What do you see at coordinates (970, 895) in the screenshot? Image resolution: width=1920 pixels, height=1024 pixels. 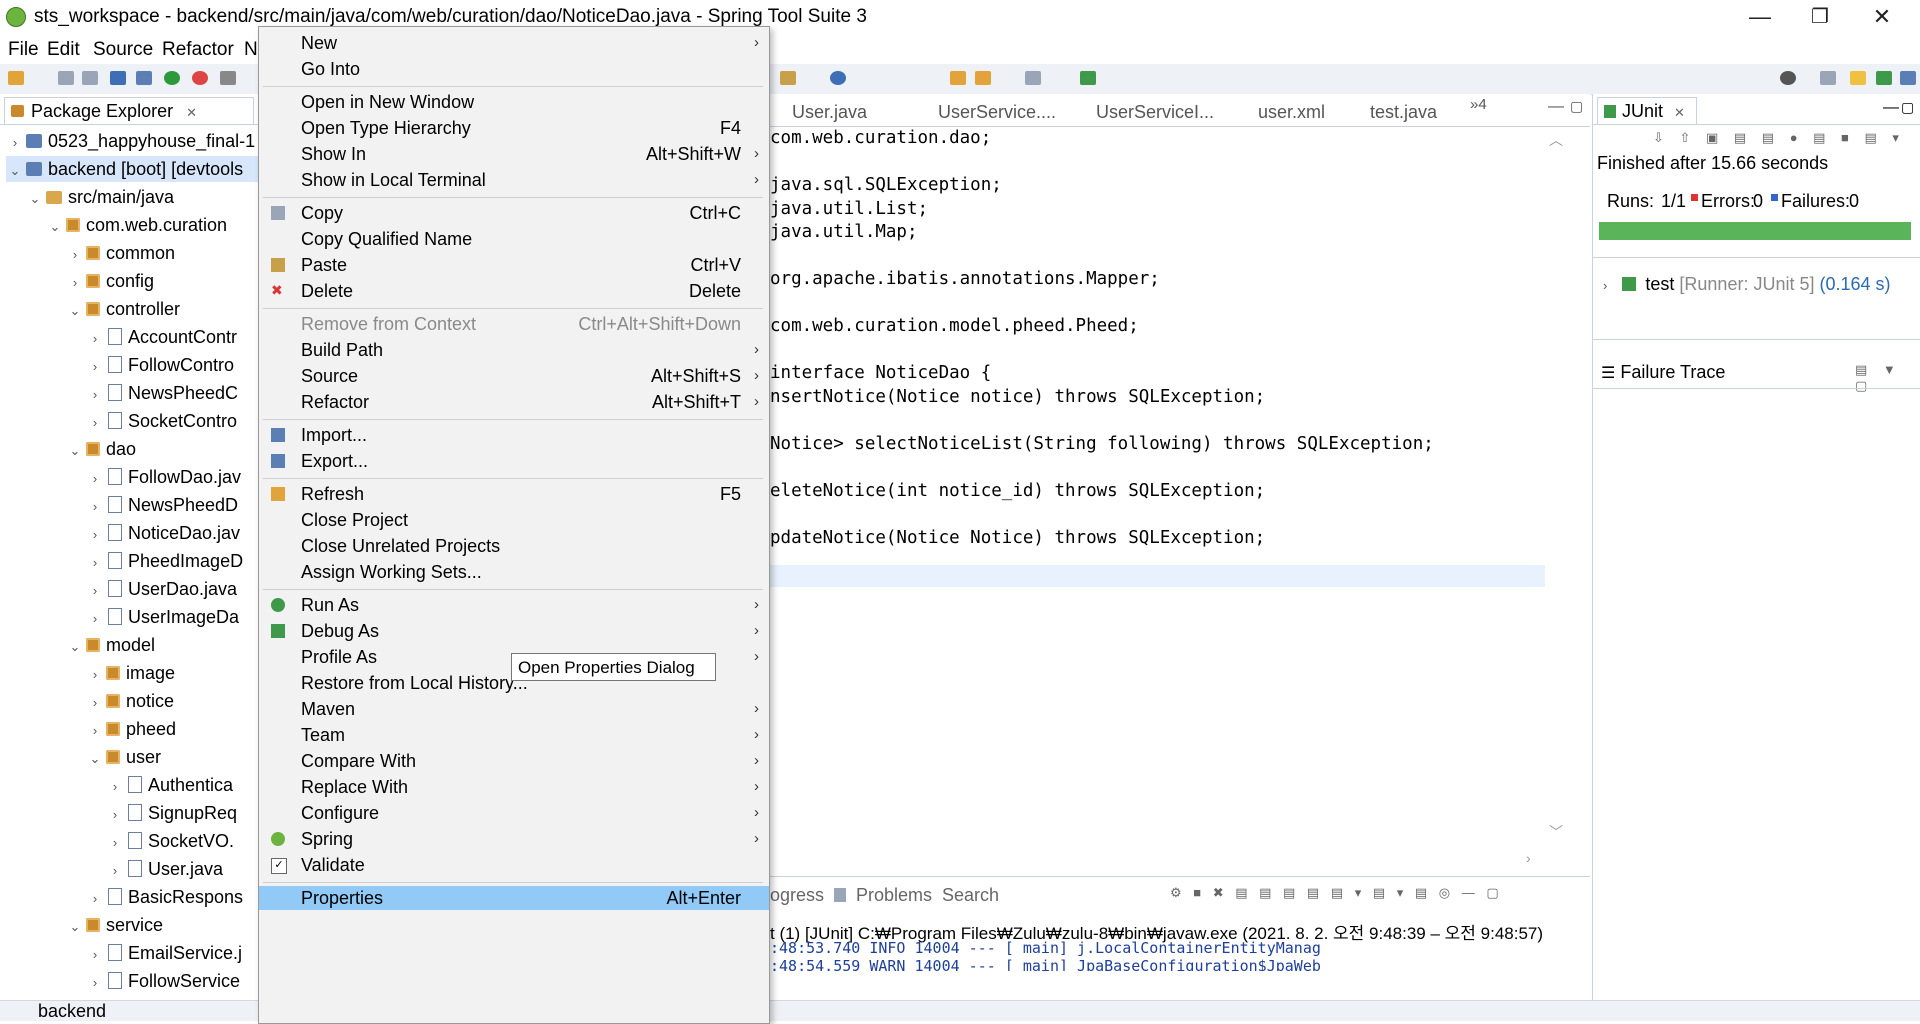 I see `tab-search: Search` at bounding box center [970, 895].